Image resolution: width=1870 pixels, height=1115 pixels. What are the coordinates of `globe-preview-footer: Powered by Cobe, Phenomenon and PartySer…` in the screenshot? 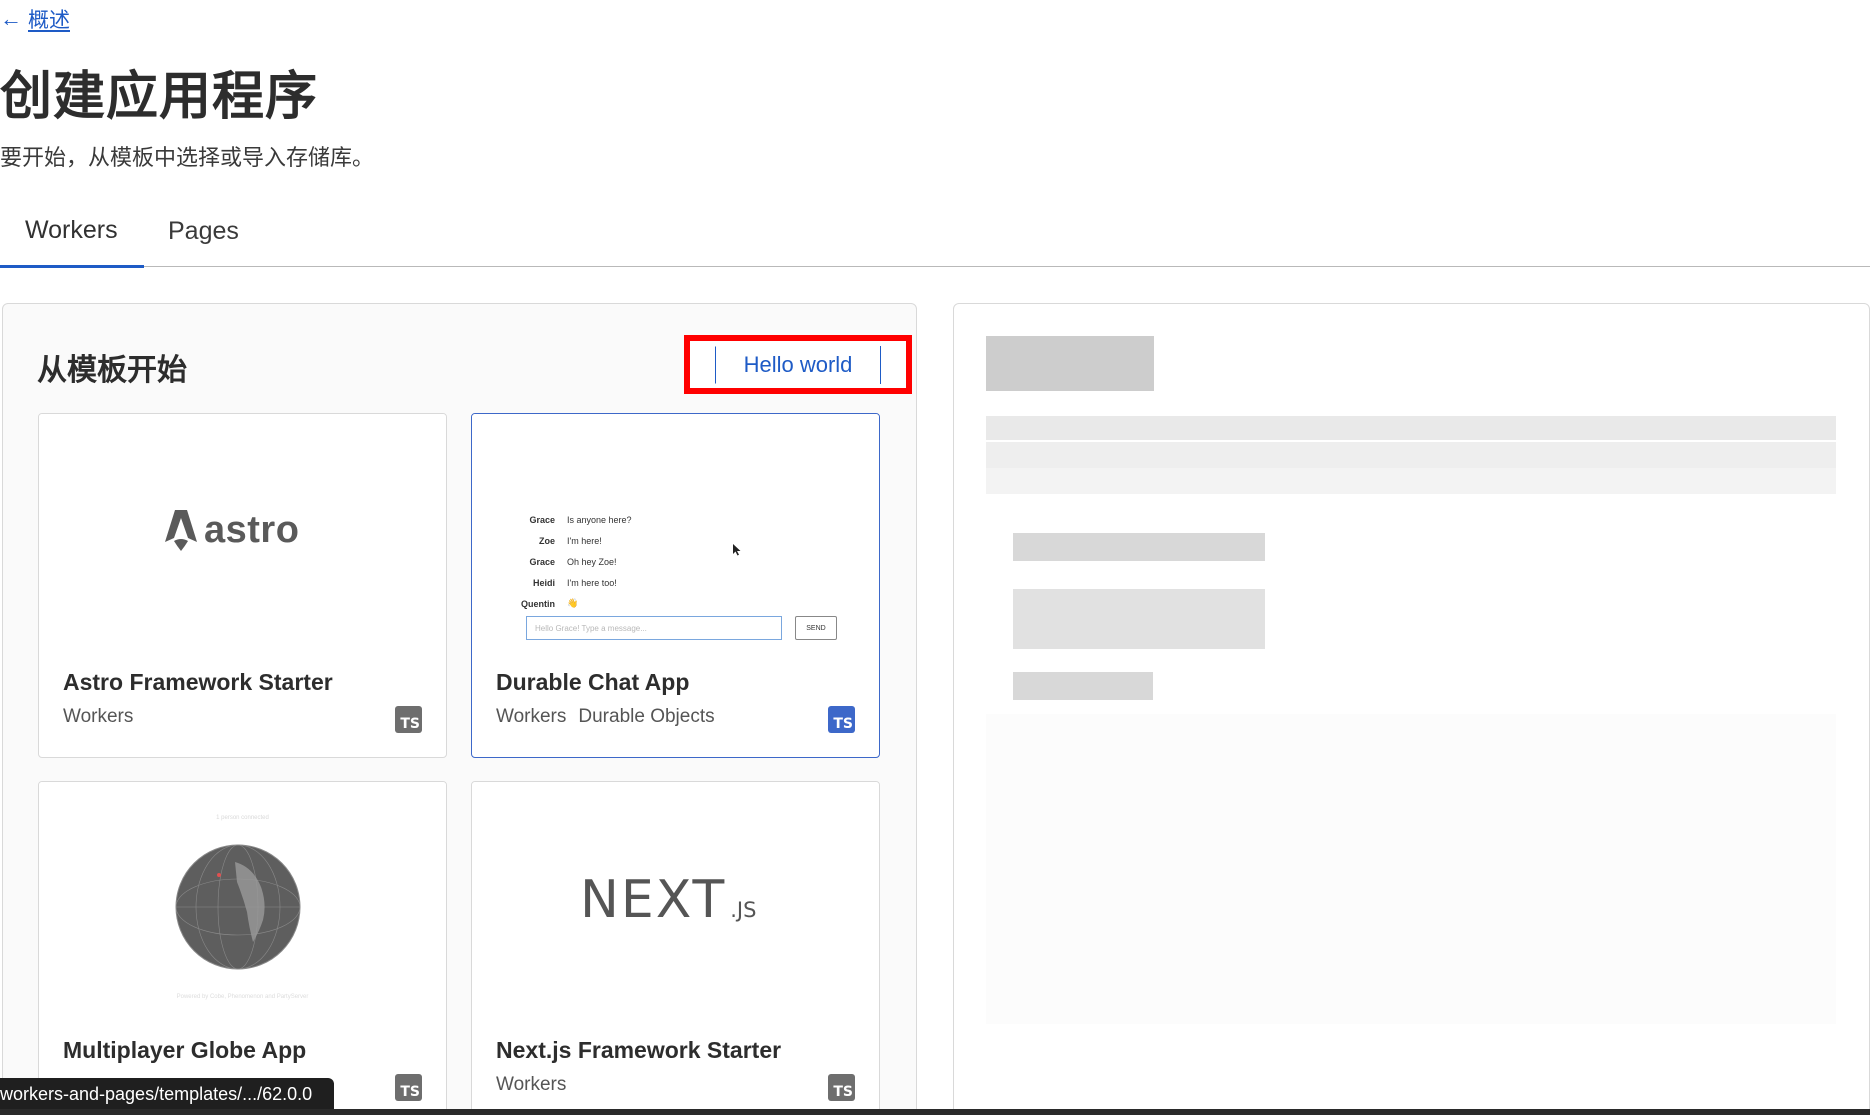 It's located at (242, 997).